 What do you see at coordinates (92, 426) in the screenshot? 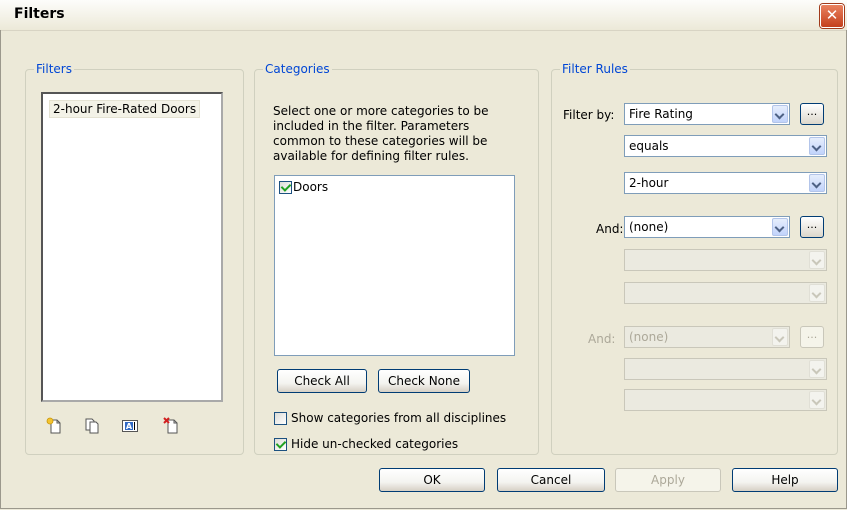
I see `duplicate-filter-icon` at bounding box center [92, 426].